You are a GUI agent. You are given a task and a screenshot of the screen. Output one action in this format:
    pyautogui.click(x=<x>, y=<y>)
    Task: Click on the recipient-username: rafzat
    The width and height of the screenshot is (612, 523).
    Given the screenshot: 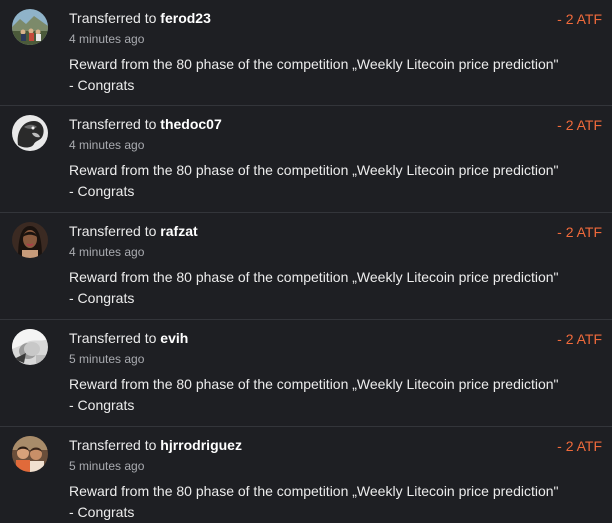 What is the action you would take?
    pyautogui.click(x=178, y=231)
    